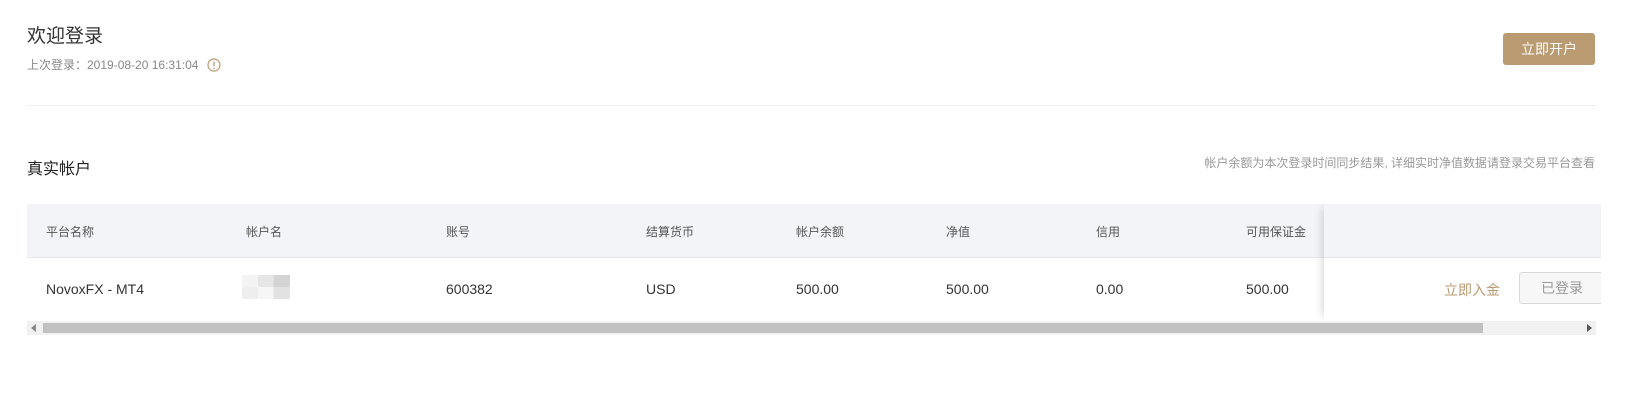  What do you see at coordinates (661, 289) in the screenshot?
I see `currency-cell: USD` at bounding box center [661, 289].